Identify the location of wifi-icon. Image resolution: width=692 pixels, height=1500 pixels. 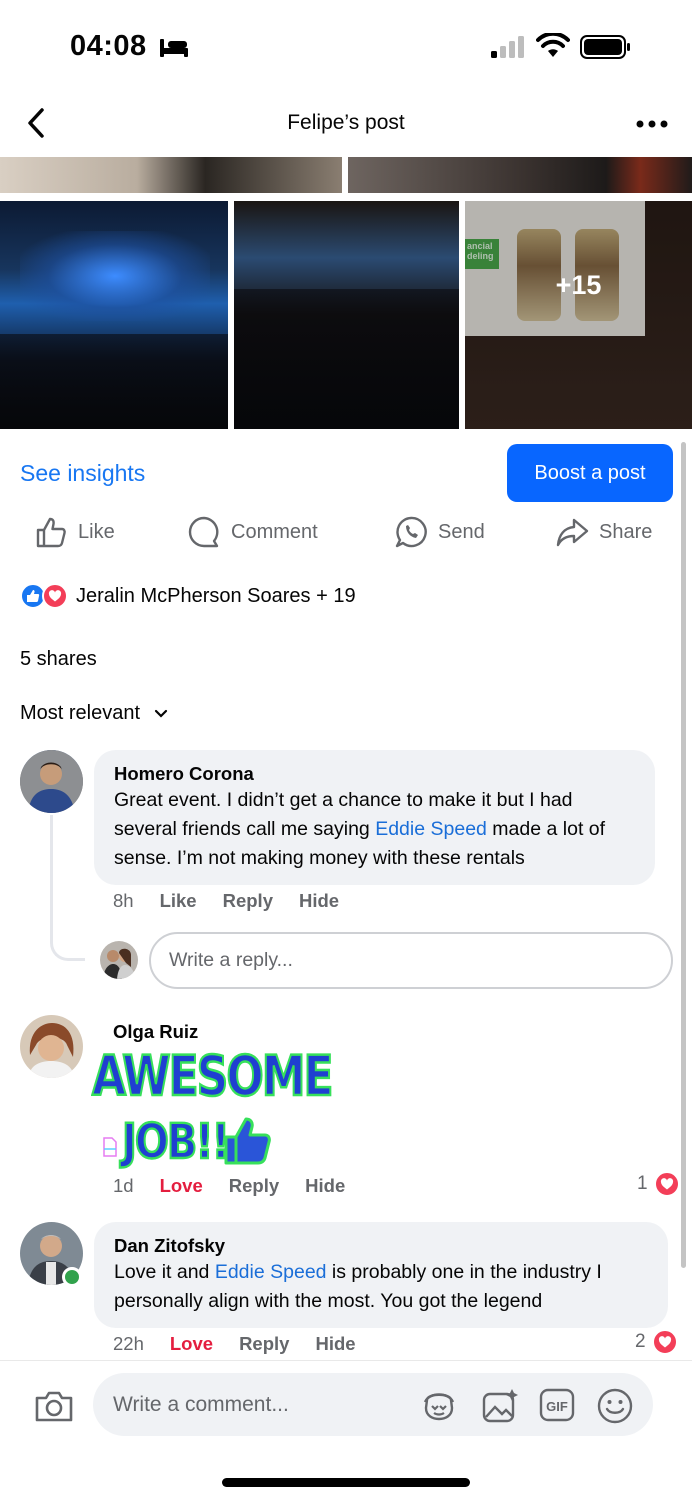
(553, 45).